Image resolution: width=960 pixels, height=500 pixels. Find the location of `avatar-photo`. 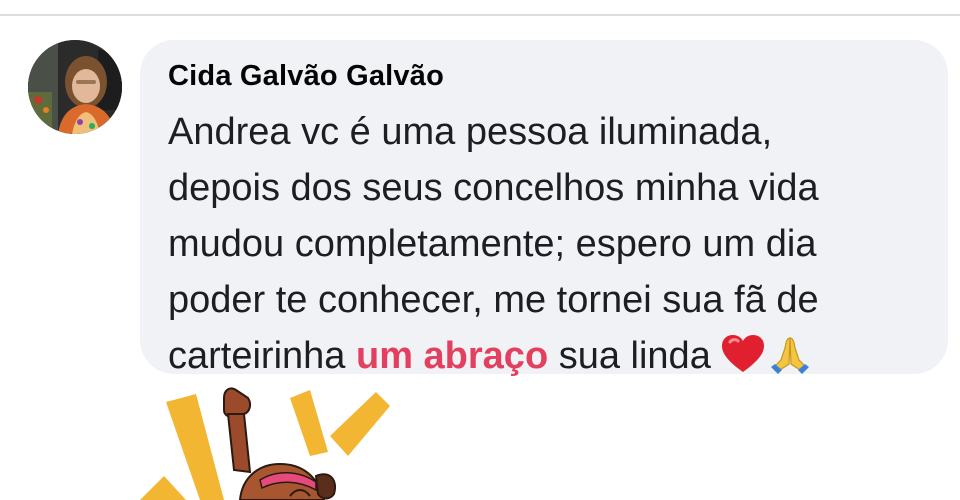

avatar-photo is located at coordinates (75, 87).